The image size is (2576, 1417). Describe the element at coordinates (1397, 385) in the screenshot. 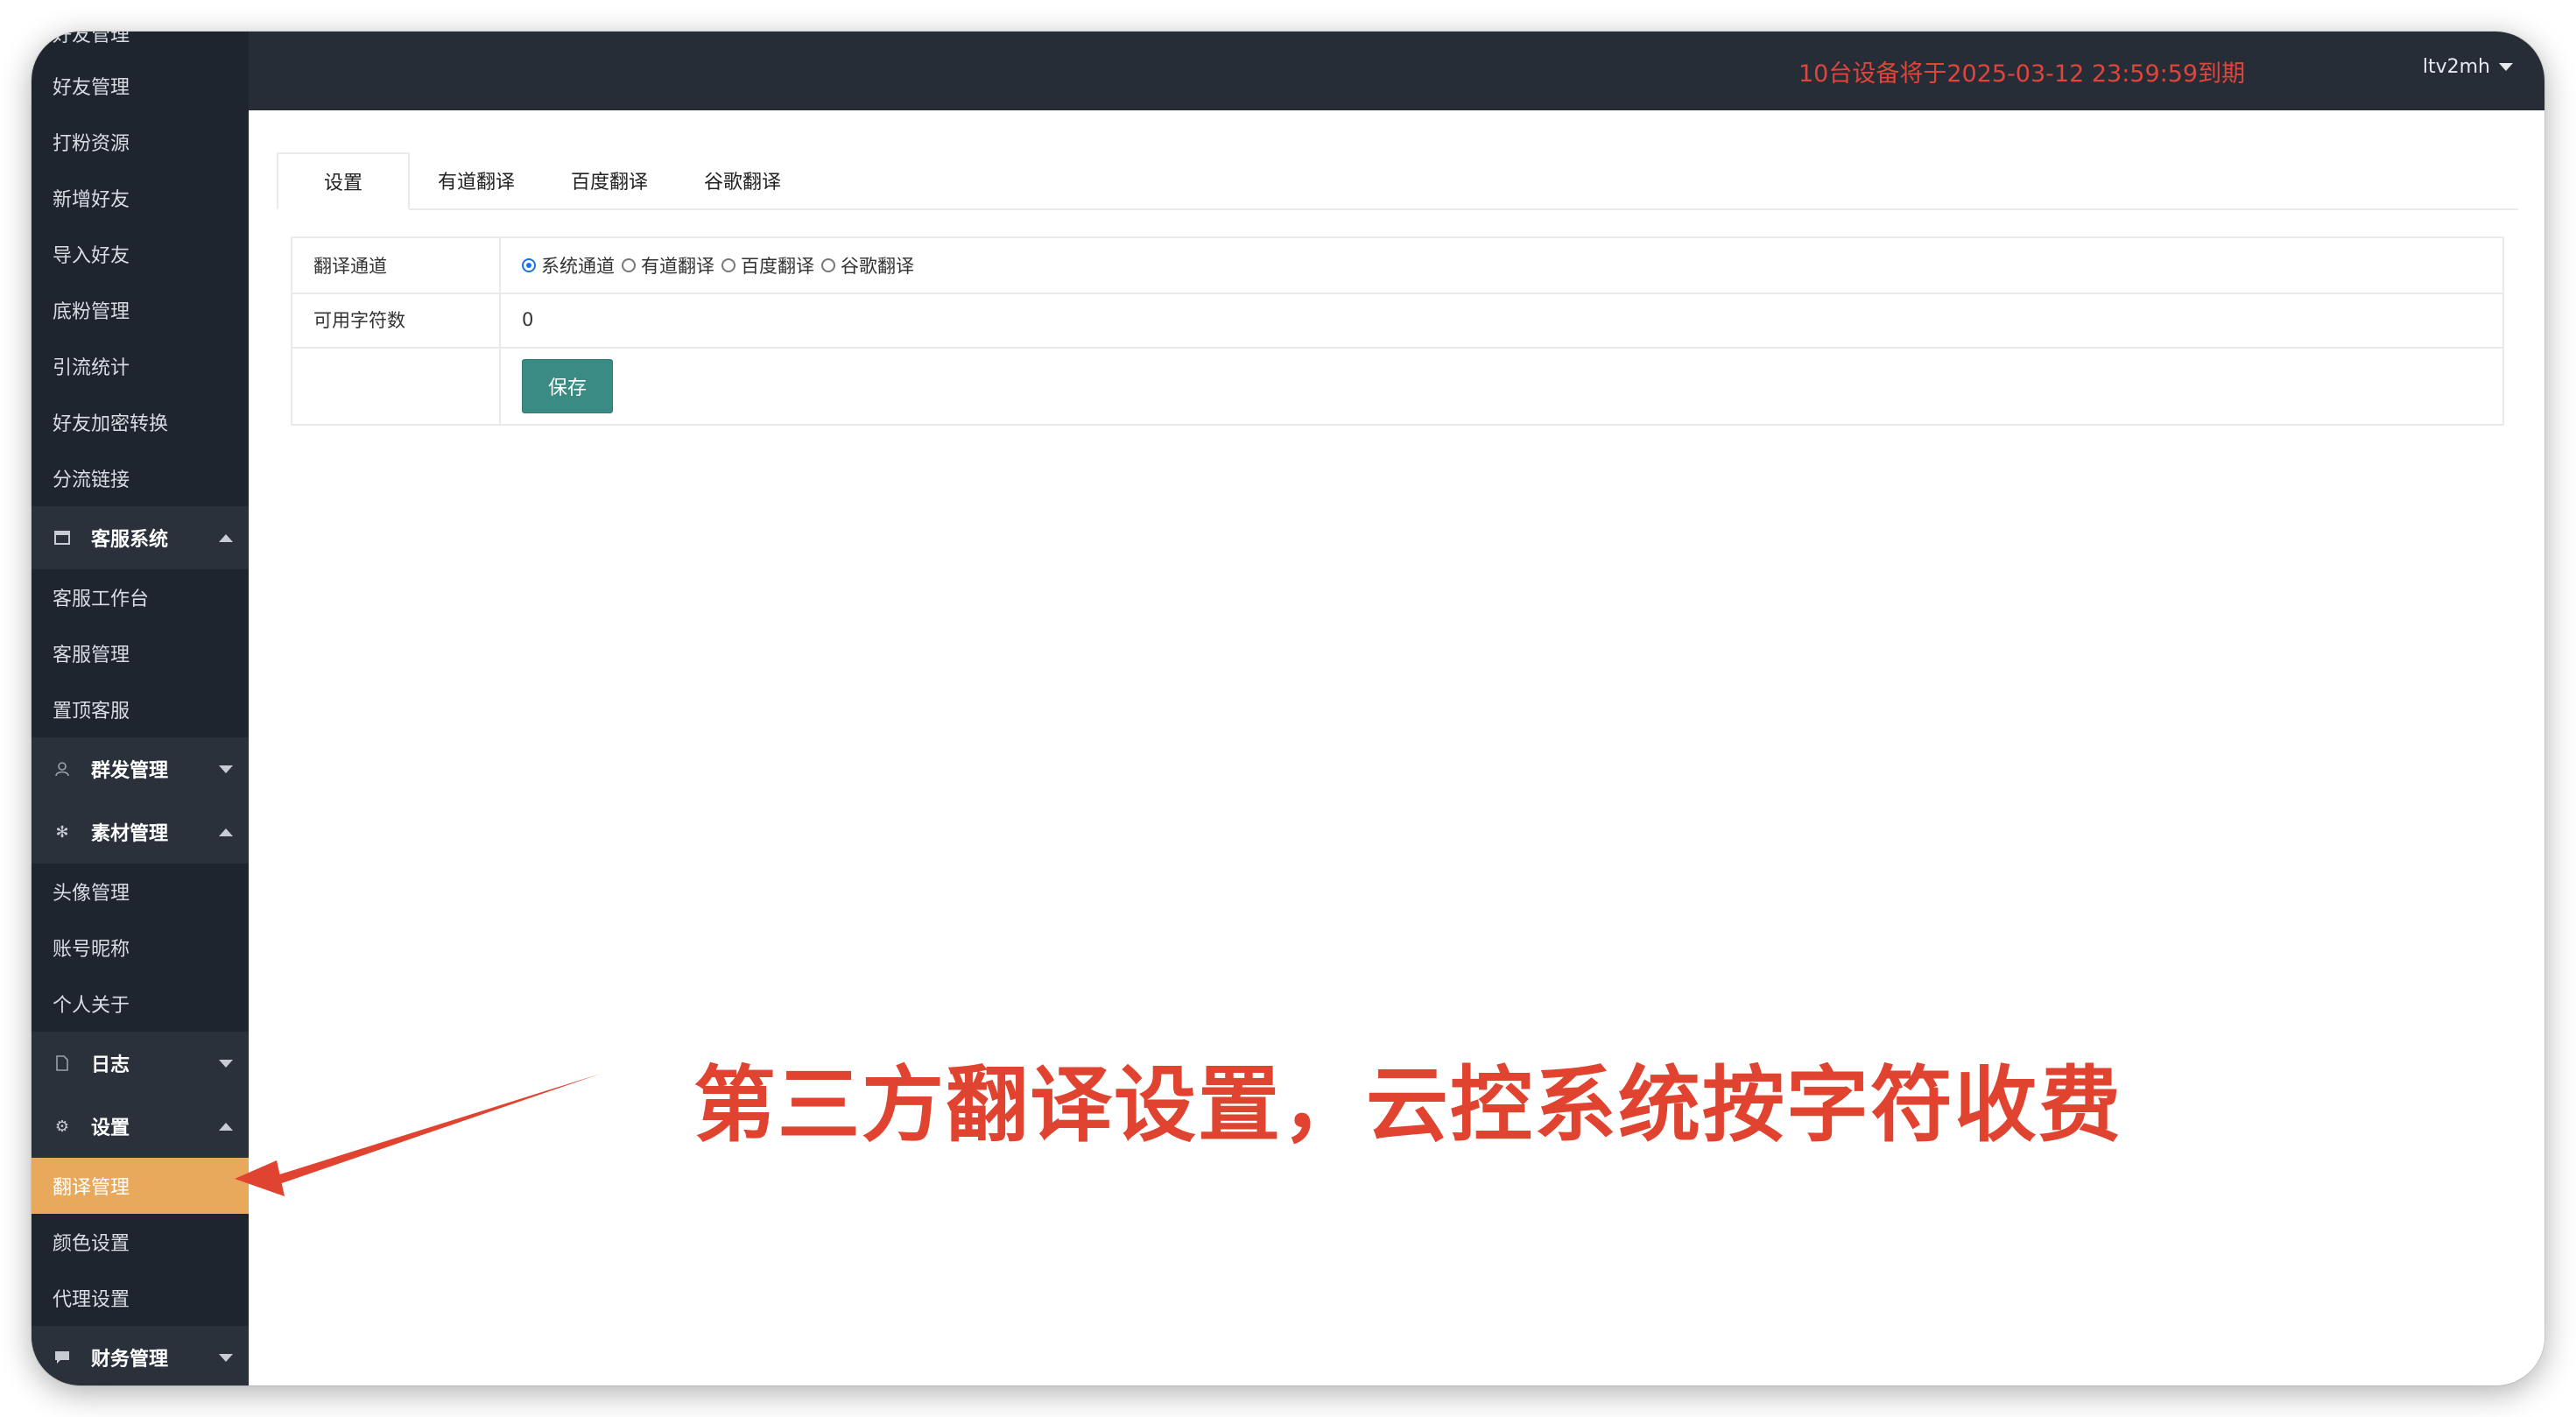

I see `form-row-actions: 保存` at that location.